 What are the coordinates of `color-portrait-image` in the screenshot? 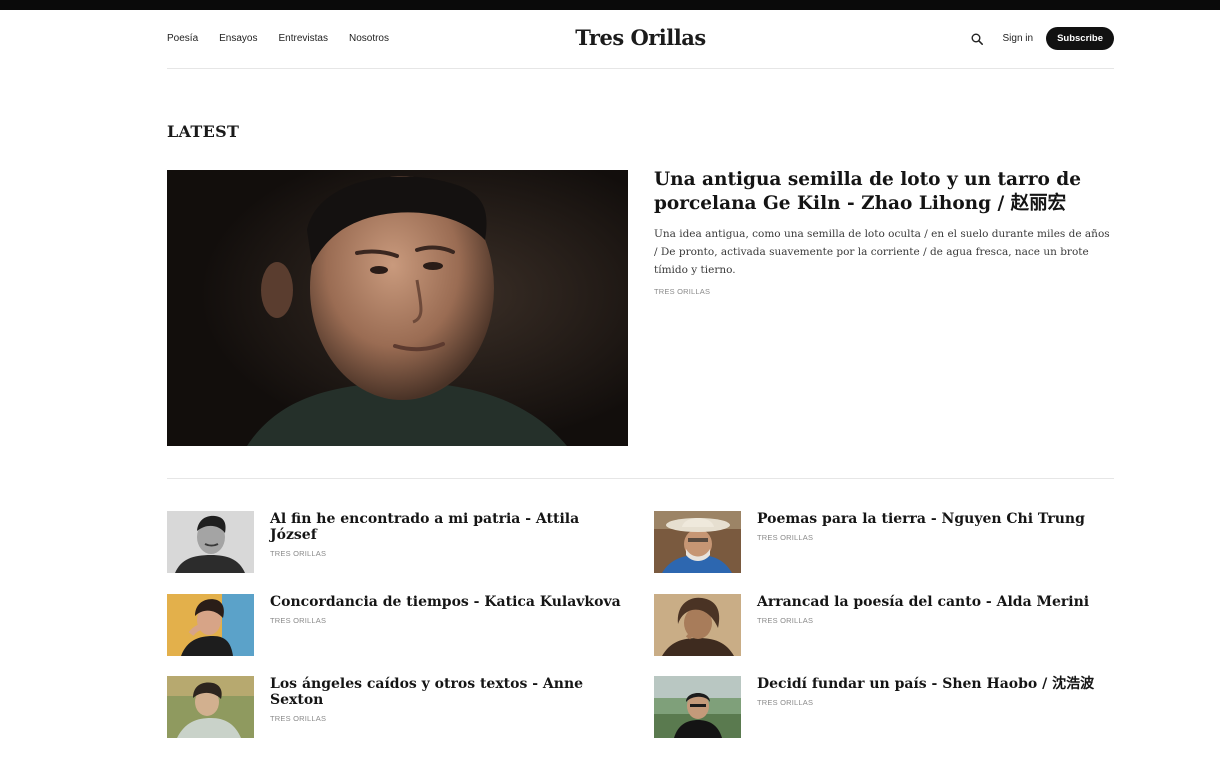 It's located at (210, 624).